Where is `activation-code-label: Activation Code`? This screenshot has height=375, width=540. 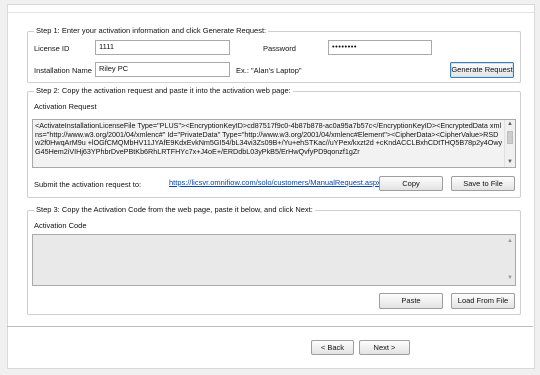 activation-code-label: Activation Code is located at coordinates (60, 225).